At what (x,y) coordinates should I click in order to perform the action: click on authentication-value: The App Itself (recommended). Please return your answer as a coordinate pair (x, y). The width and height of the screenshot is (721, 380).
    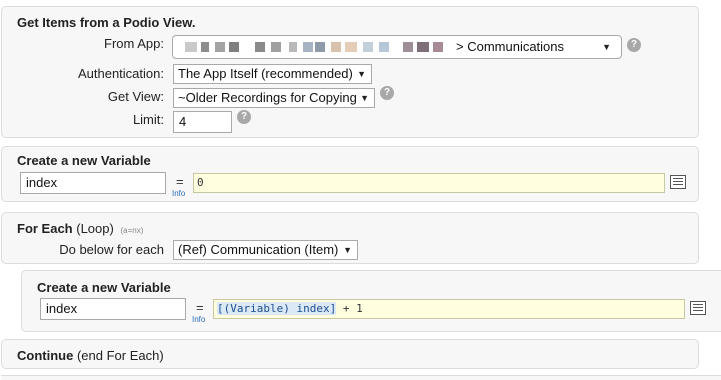
    Looking at the image, I should click on (265, 73).